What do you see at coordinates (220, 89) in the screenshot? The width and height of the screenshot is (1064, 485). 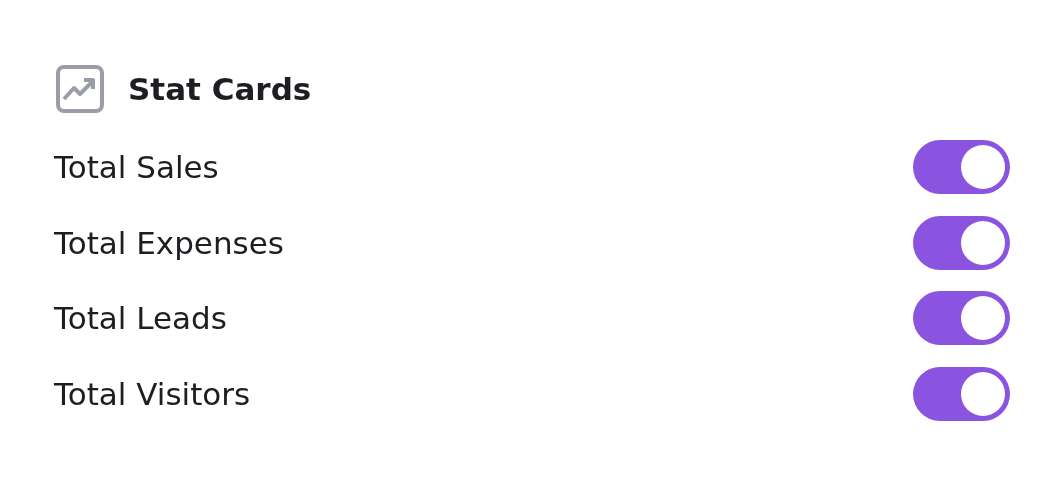 I see `section-title: Stat Cards` at bounding box center [220, 89].